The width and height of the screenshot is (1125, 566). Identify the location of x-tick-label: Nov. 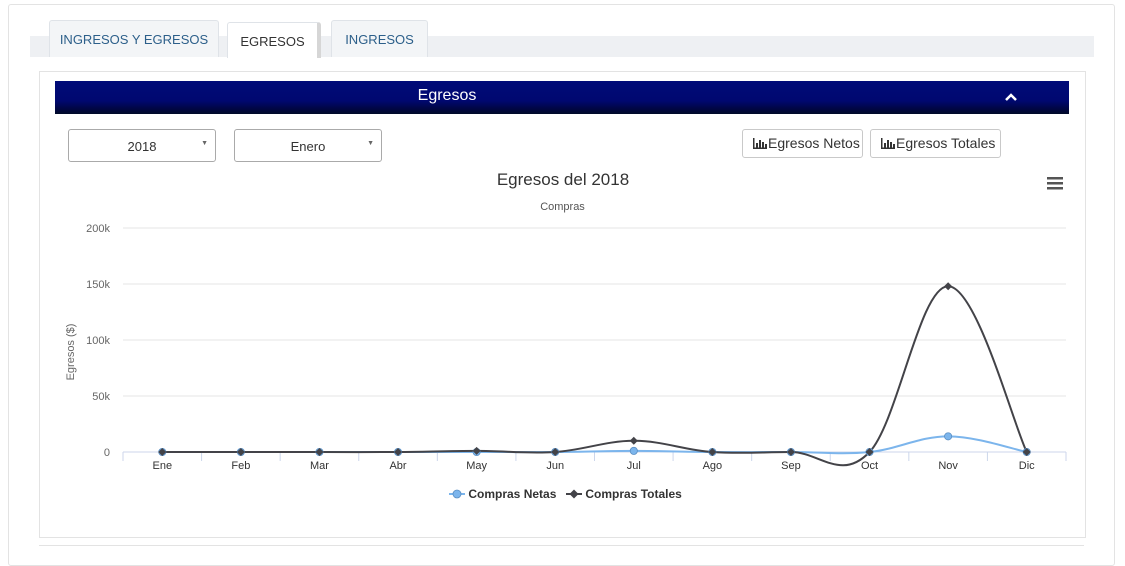
(948, 466).